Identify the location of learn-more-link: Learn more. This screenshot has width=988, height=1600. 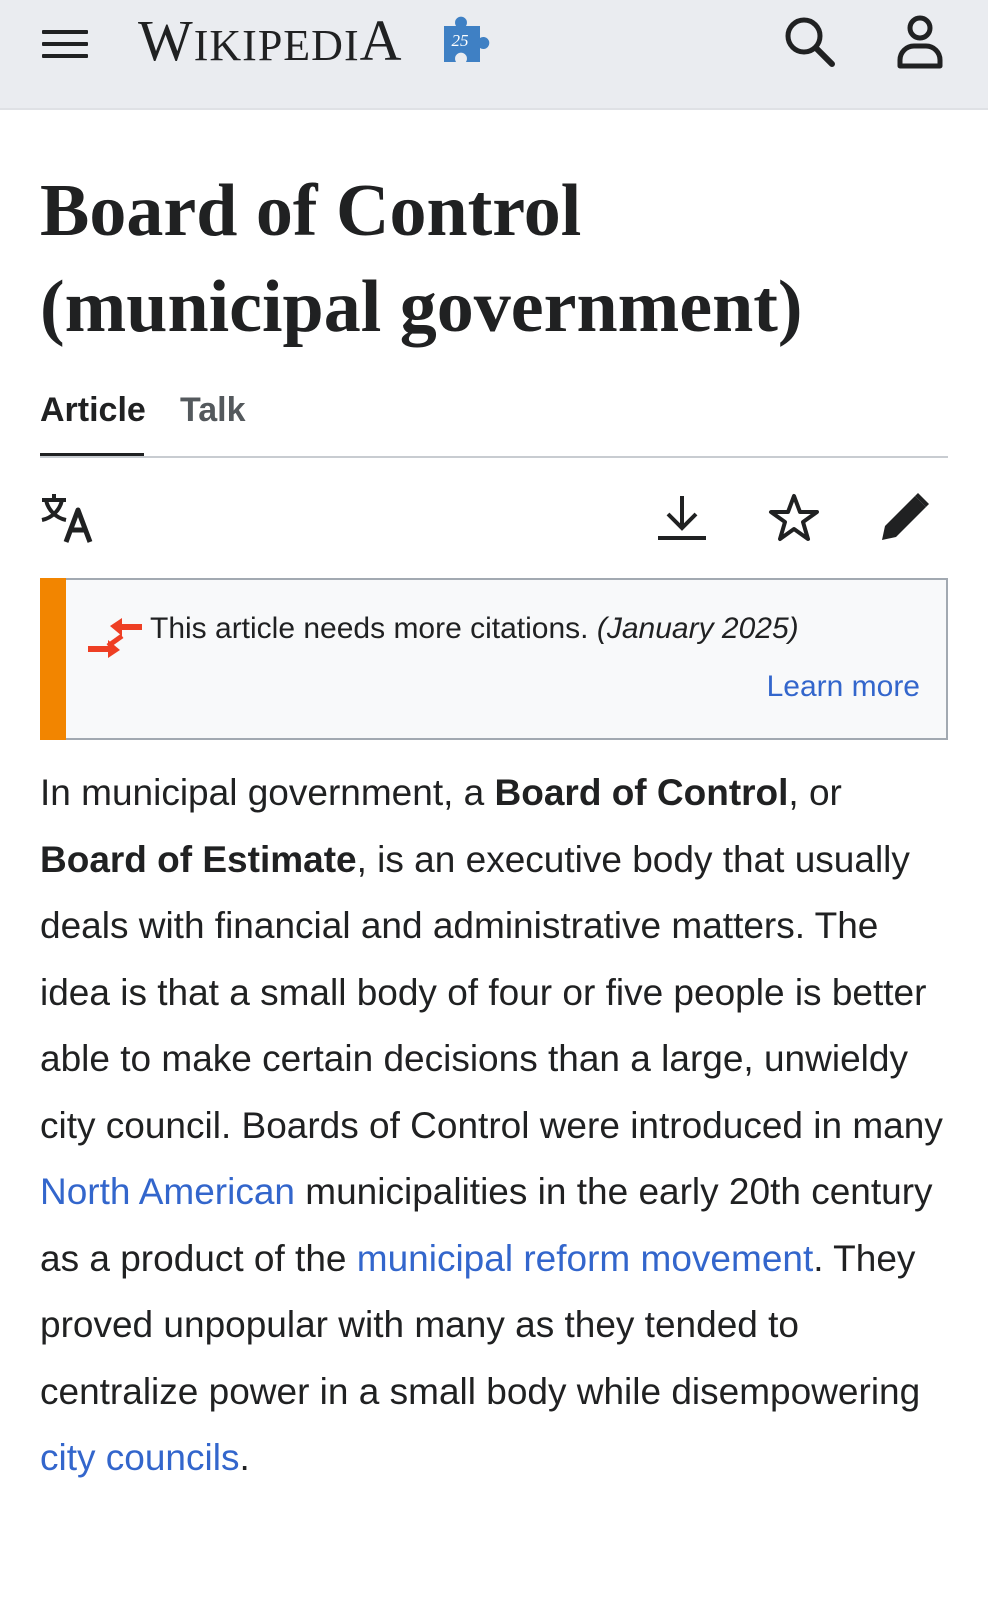
(843, 687).